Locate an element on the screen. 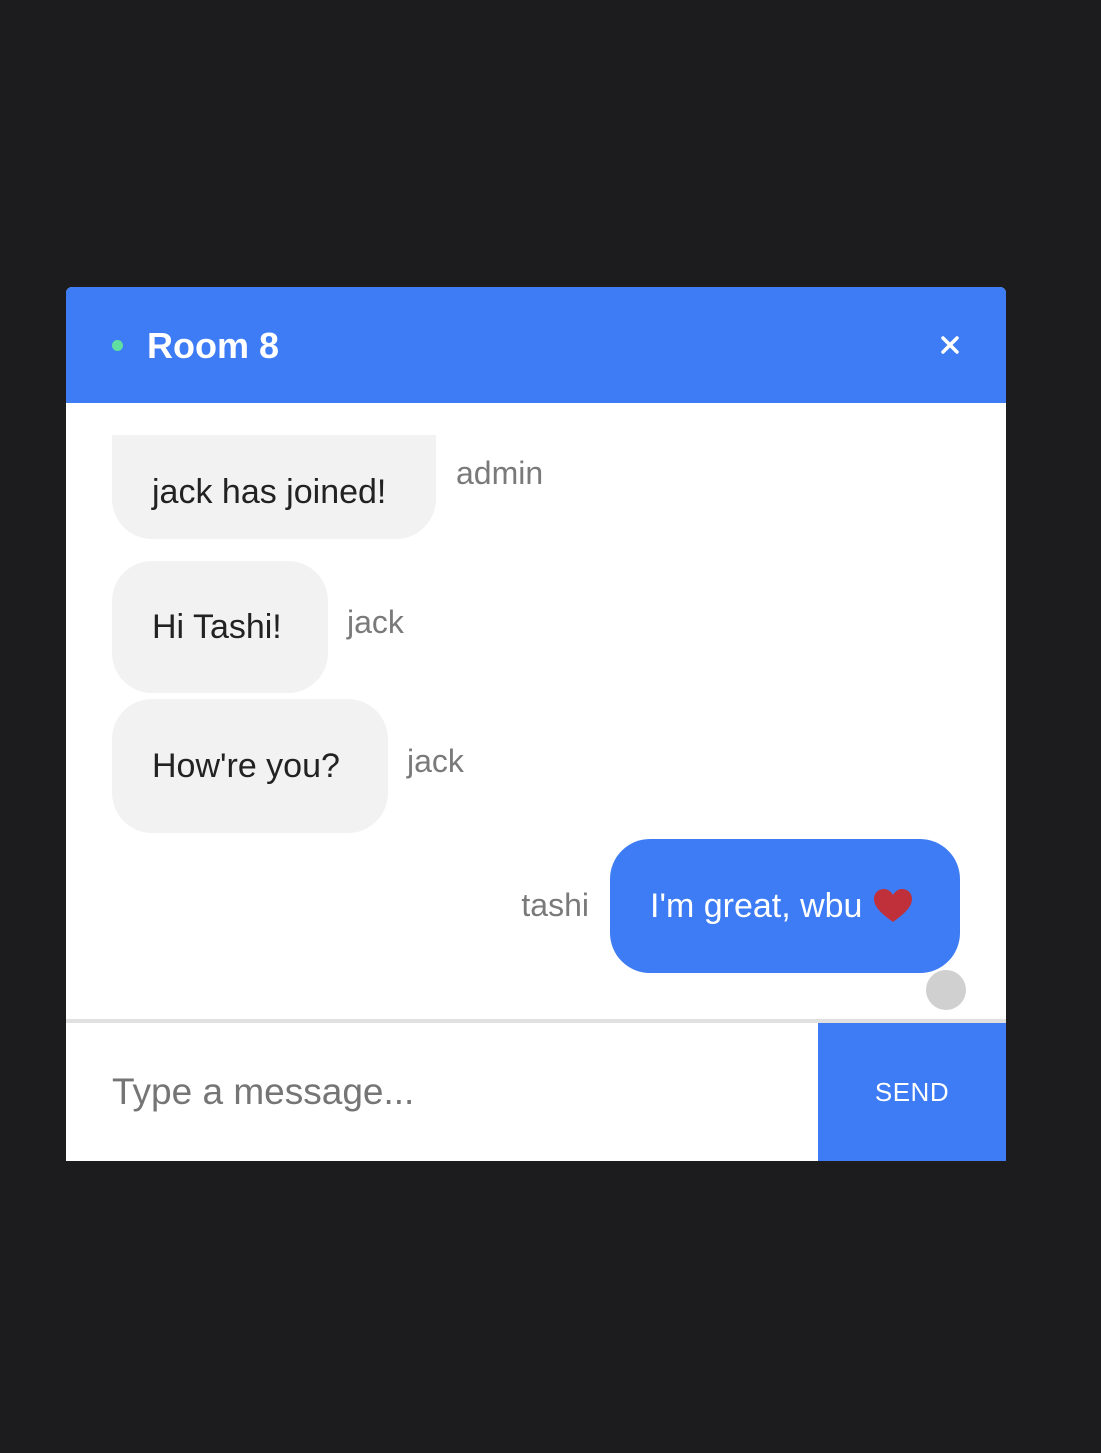 Image resolution: width=1101 pixels, height=1453 pixels. close-icon is located at coordinates (950, 345).